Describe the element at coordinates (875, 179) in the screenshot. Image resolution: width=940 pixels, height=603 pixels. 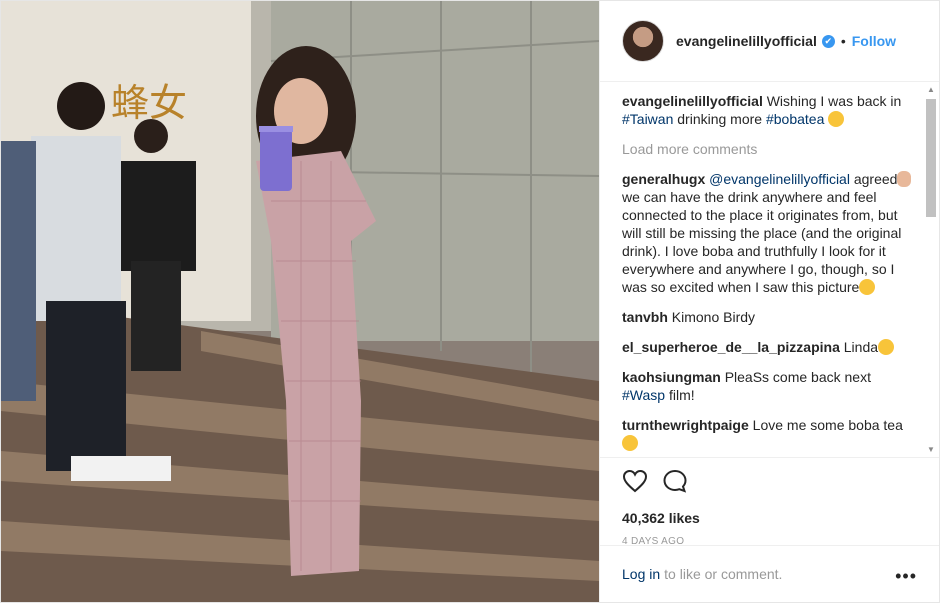
I see `comment-text: agreed` at that location.